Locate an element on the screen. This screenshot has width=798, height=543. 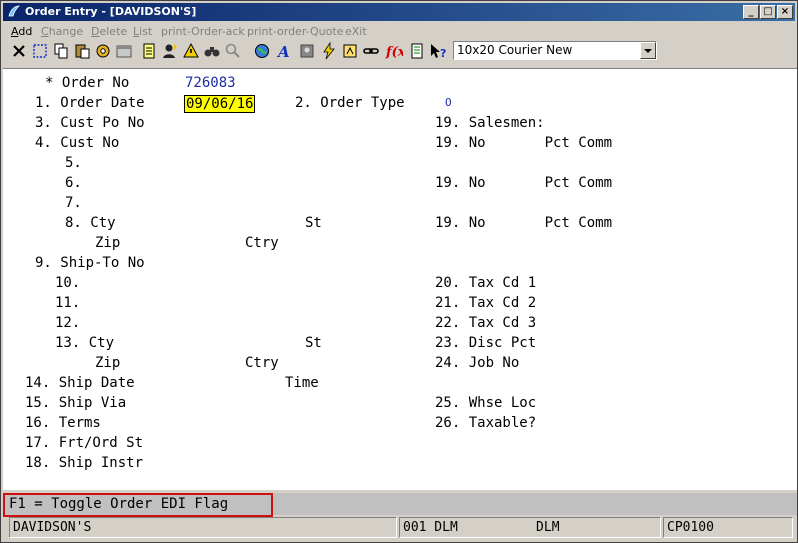
line-12-label: 12. is located at coordinates (68, 323).